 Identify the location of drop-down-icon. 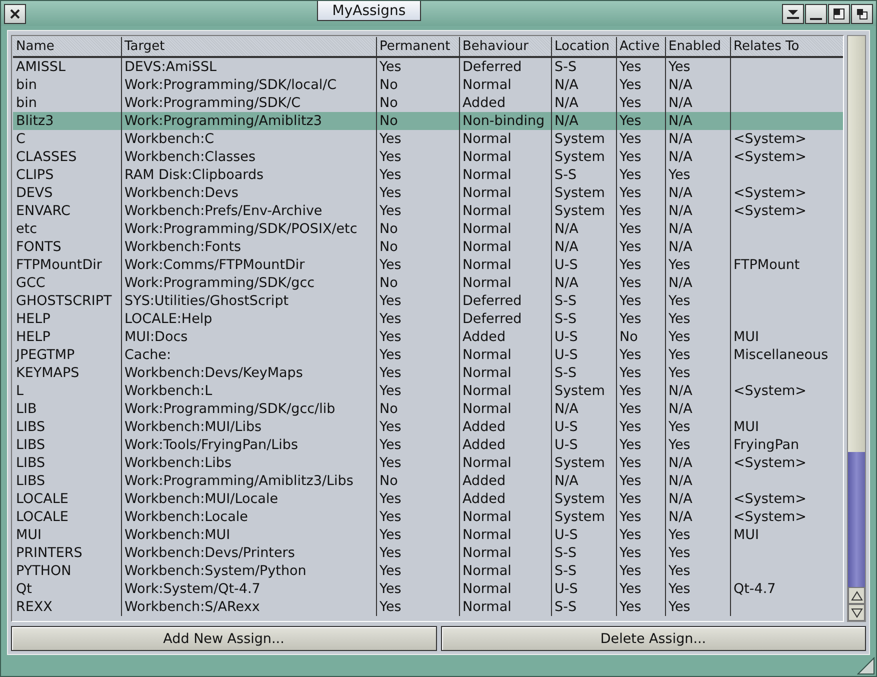
(793, 14).